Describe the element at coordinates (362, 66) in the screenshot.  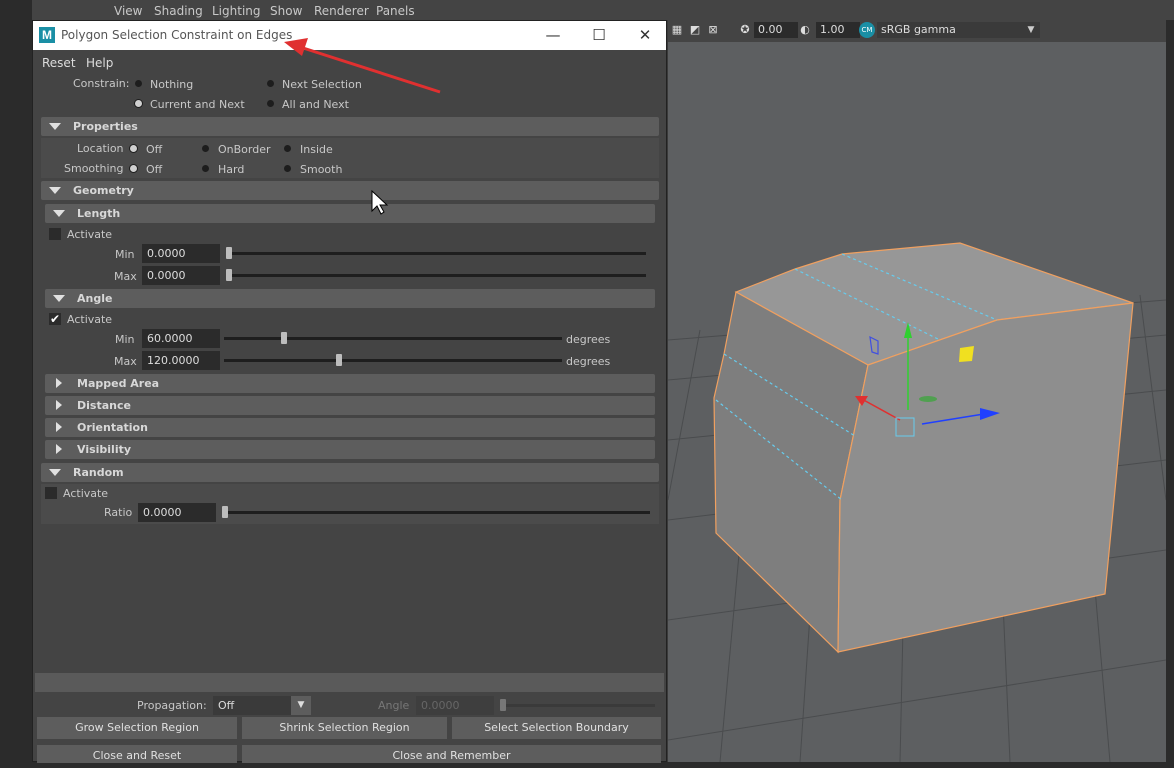
I see `annotation-arrow-icon` at that location.